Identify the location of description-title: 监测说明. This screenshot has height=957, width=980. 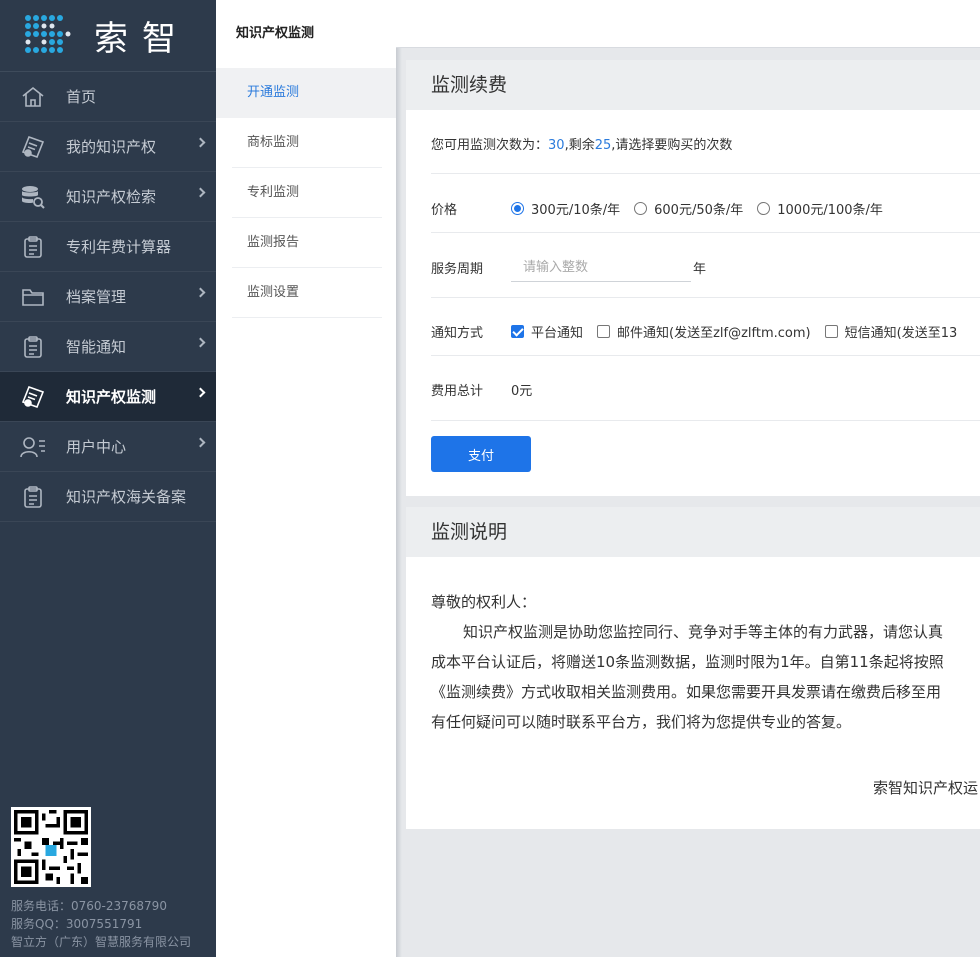
(693, 532).